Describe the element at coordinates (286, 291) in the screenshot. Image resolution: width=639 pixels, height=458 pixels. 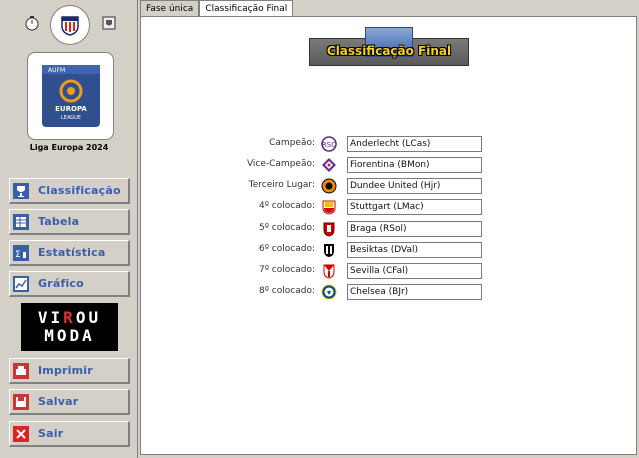
I see `position-label: 8º colocado:` at that location.